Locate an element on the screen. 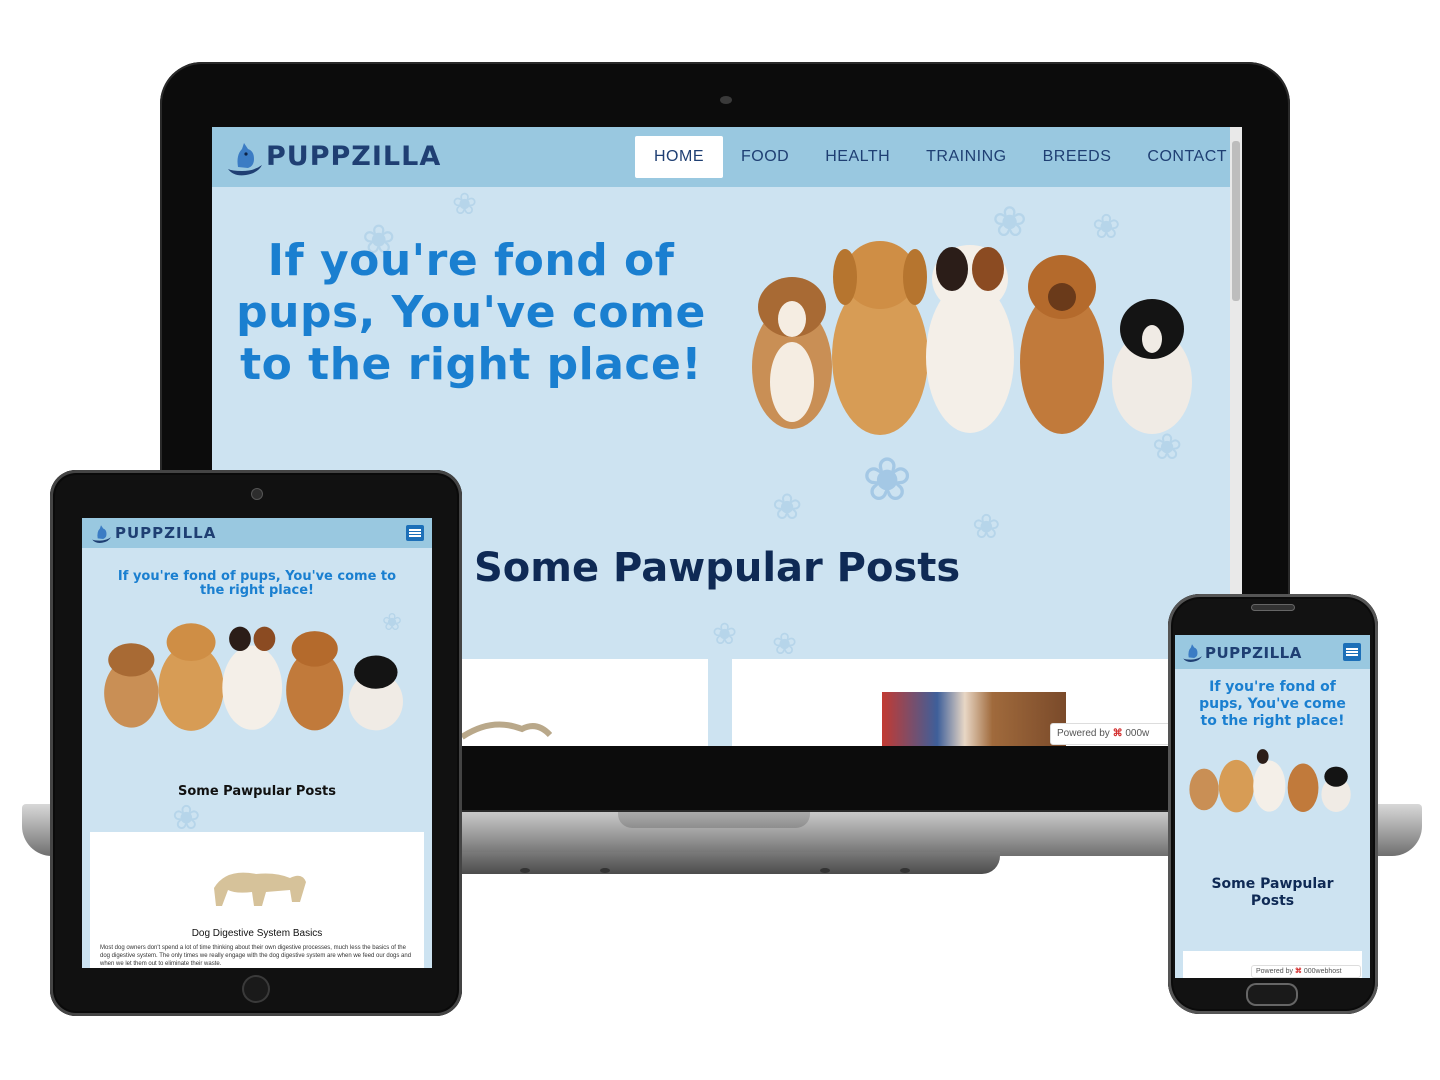 The image size is (1440, 1080). hero-line: If you're fond of pups, You've come to is located at coordinates (257, 576).